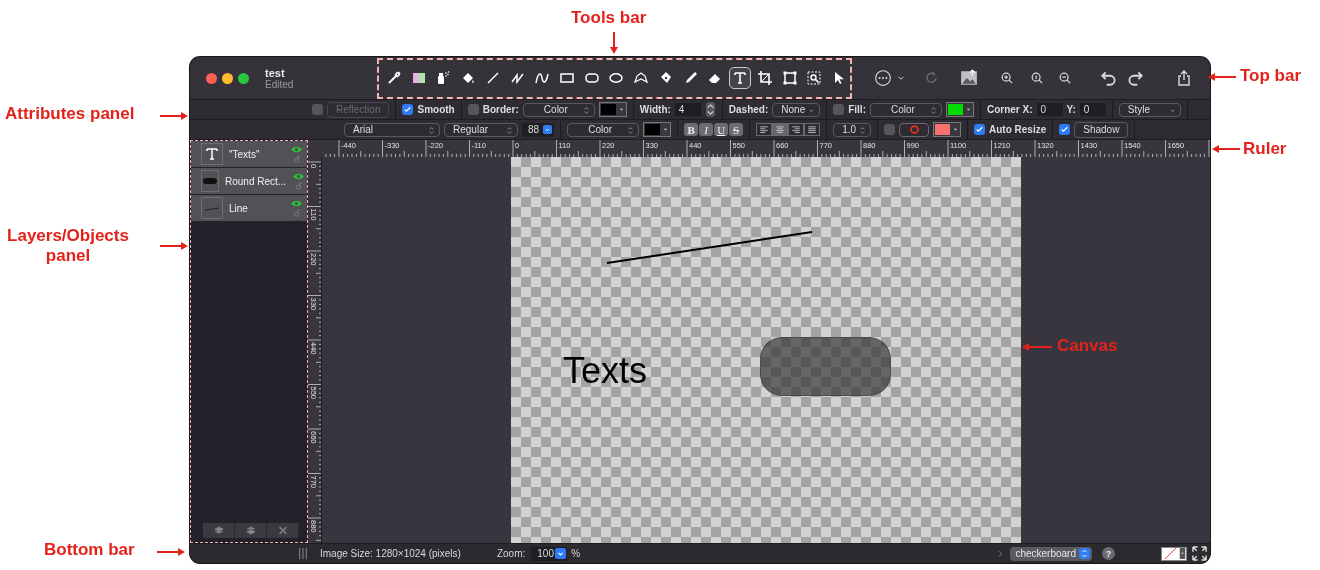 The image size is (1320, 570). What do you see at coordinates (721, 129) in the screenshot?
I see `format-button: U` at bounding box center [721, 129].